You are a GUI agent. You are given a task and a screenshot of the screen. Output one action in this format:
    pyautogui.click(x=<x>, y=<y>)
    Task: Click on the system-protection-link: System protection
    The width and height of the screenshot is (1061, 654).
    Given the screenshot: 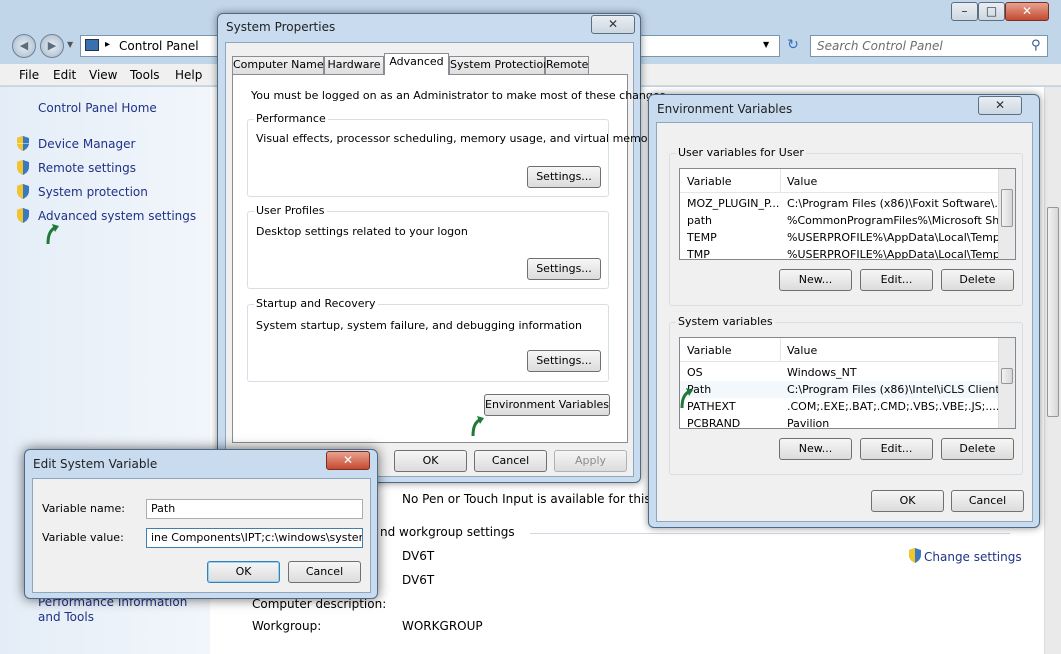 What is the action you would take?
    pyautogui.click(x=93, y=192)
    